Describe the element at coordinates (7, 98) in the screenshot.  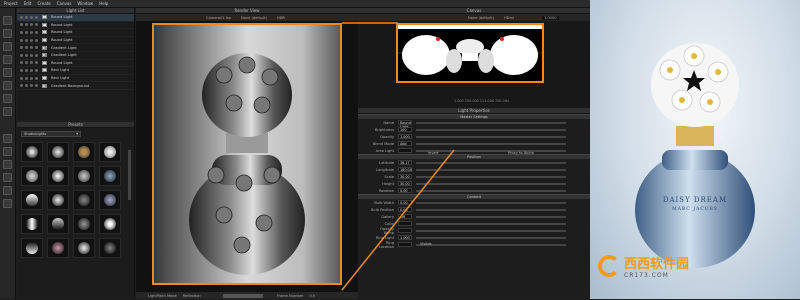
I see `scale-tool-icon` at that location.